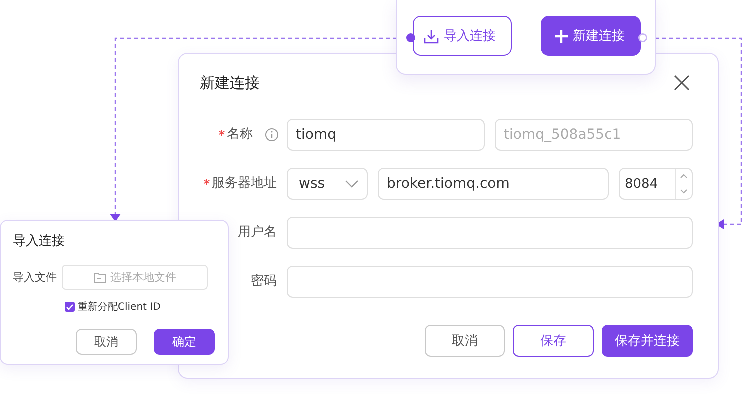  I want to click on field-label: 服务器地址, so click(244, 184).